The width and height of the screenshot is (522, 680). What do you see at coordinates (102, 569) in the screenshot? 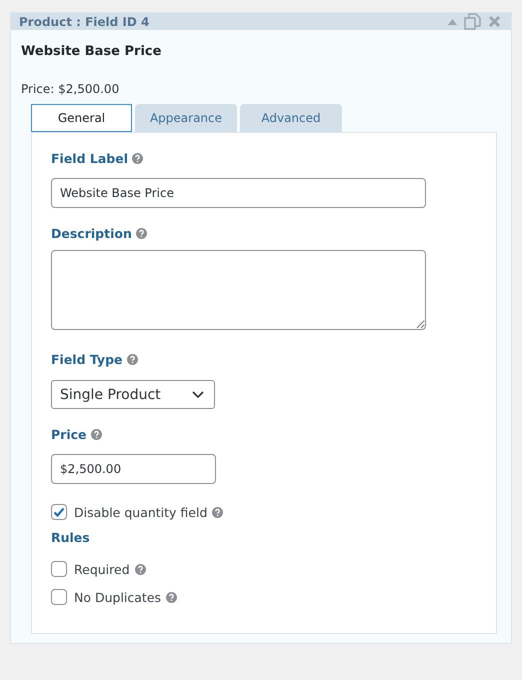
I see `checkbox-label: Required` at bounding box center [102, 569].